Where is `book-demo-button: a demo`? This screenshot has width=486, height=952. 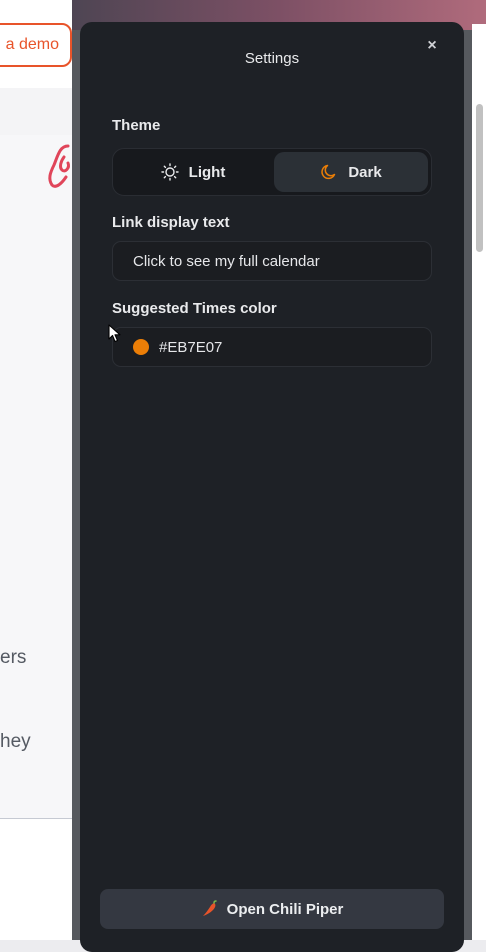
book-demo-button: a demo is located at coordinates (36, 45).